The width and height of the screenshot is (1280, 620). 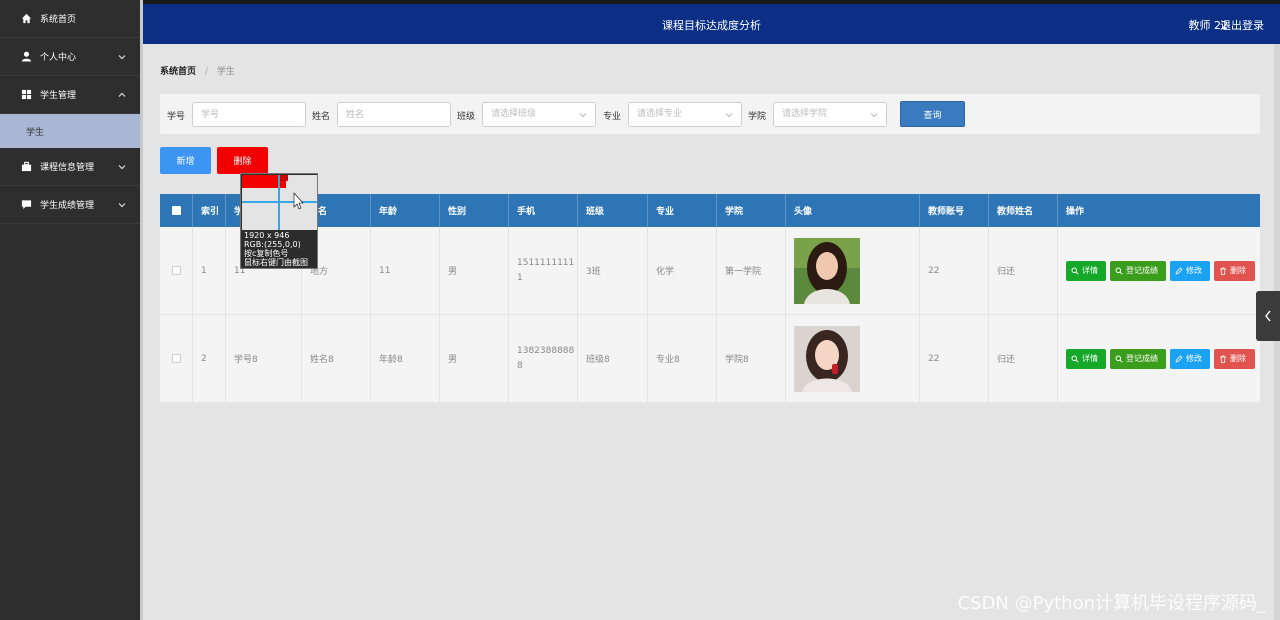 What do you see at coordinates (264, 358) in the screenshot?
I see `cell-student-no: 学号8` at bounding box center [264, 358].